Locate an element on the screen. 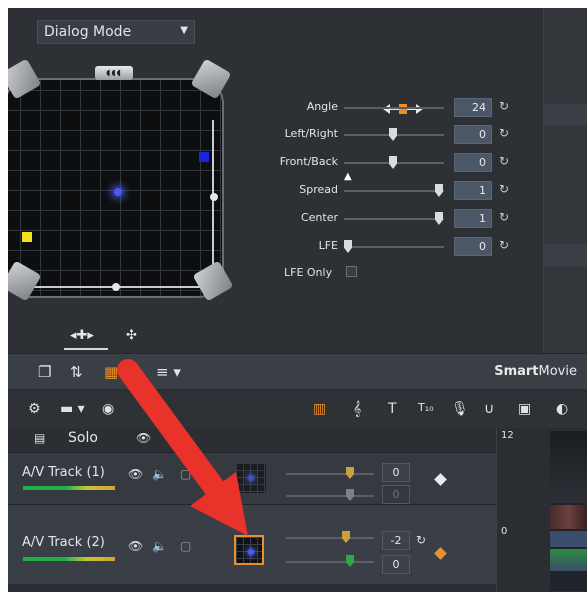 This screenshot has width=587, height=592. title-editor-icon: T₁₀ is located at coordinates (426, 407).